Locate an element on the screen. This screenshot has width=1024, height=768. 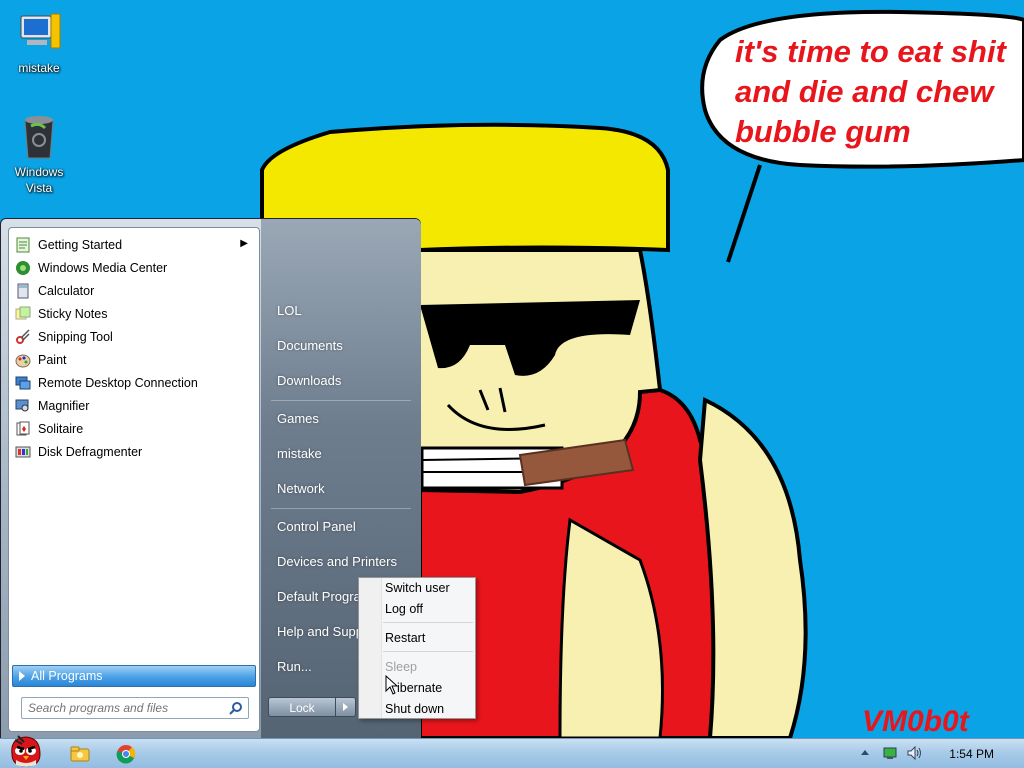
lock-button: Lock is located at coordinates (302, 707).